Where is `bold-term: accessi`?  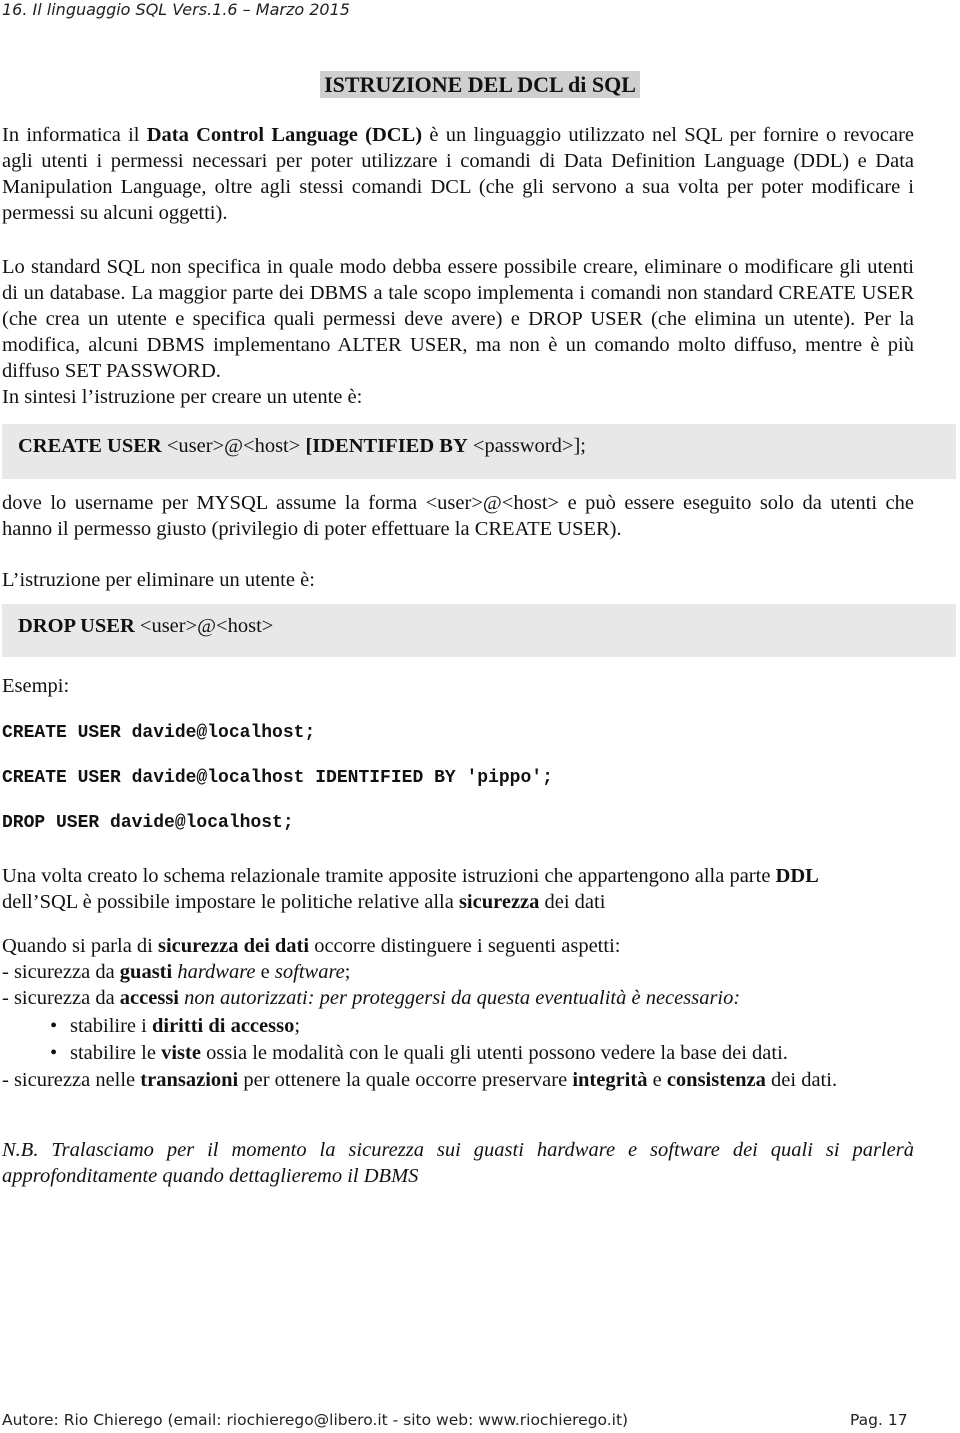 bold-term: accessi is located at coordinates (149, 998).